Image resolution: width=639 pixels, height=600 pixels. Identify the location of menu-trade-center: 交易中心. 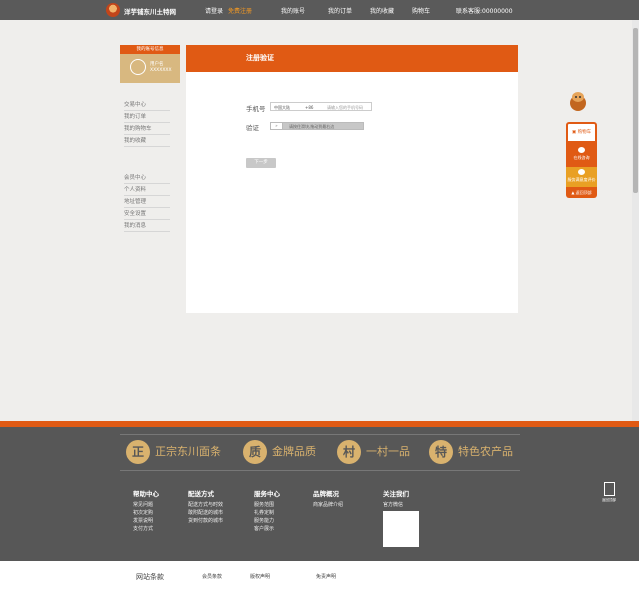
(147, 105).